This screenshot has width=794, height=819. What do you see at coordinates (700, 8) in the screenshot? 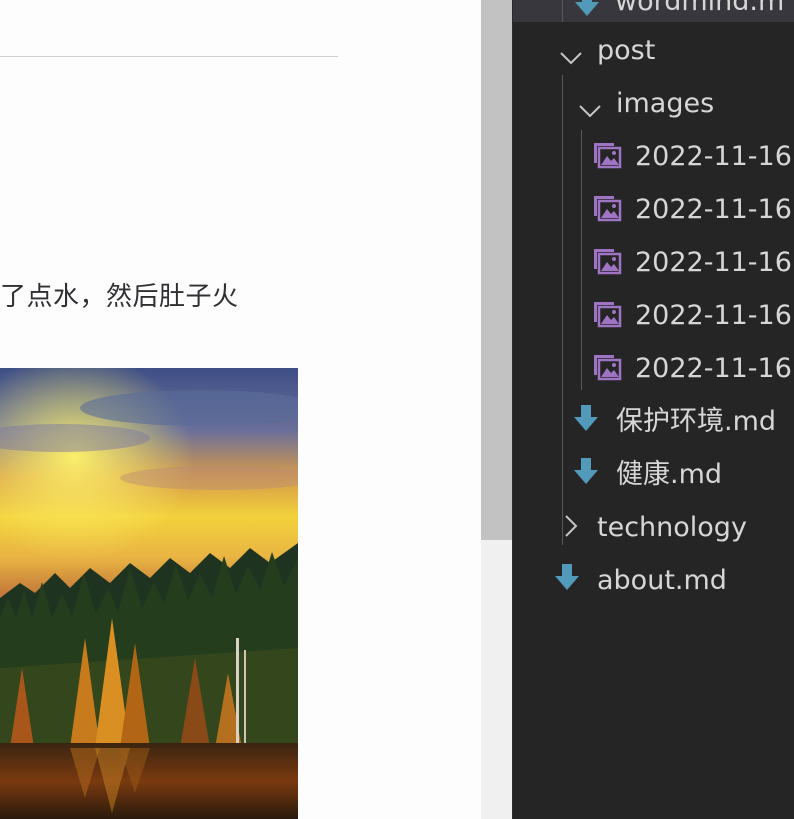
I see `tree-item-label: wordmind.m` at bounding box center [700, 8].